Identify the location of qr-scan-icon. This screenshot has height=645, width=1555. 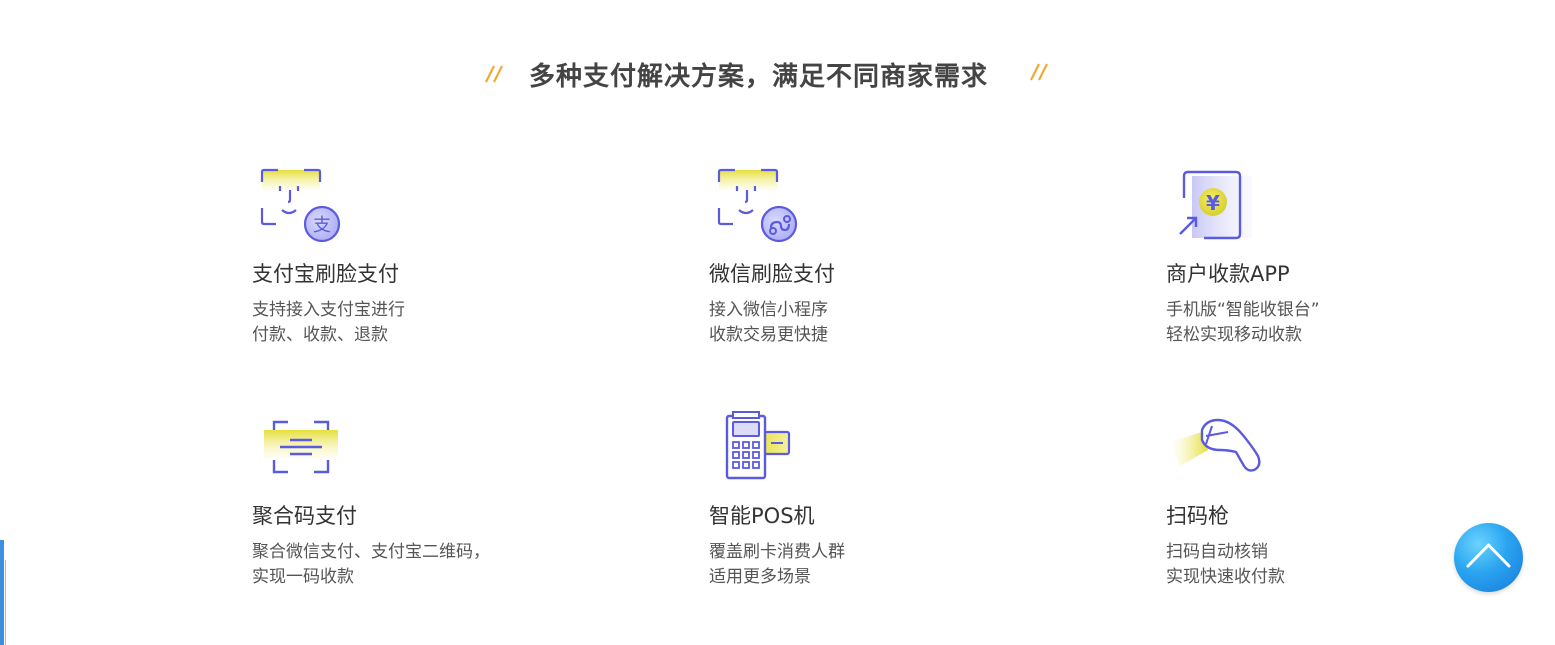
(301, 447).